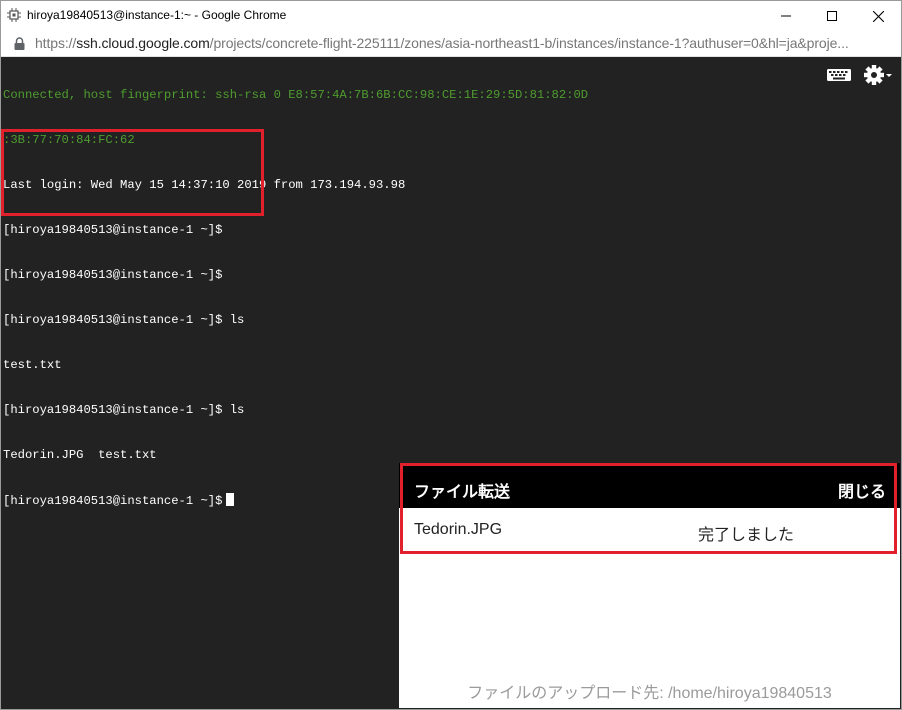 The height and width of the screenshot is (710, 902). What do you see at coordinates (839, 75) in the screenshot?
I see `keyboard-icon` at bounding box center [839, 75].